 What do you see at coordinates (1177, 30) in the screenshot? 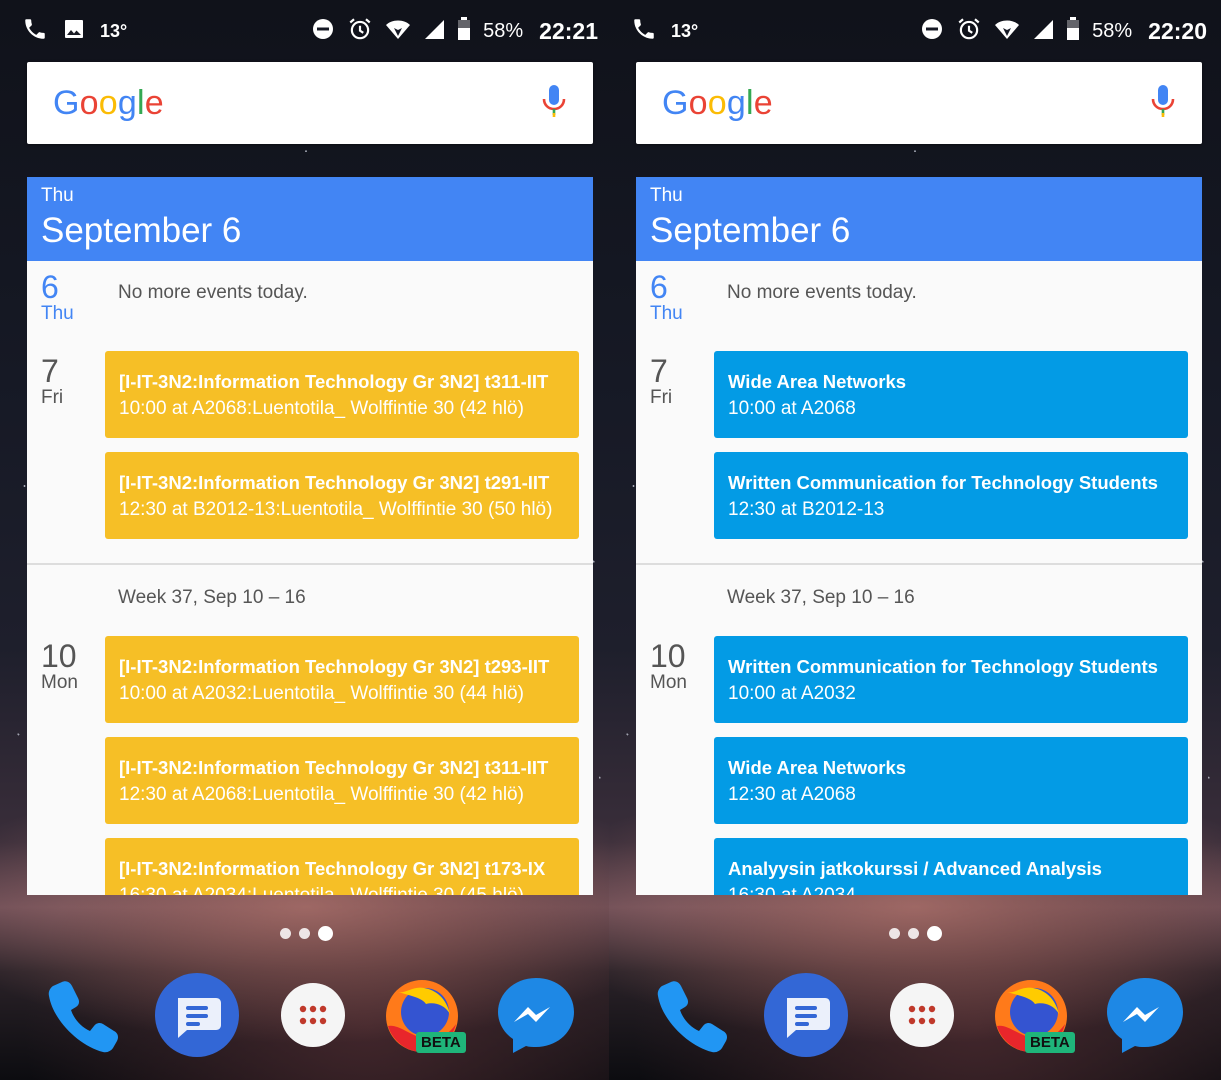
I see `clock: 22:20` at bounding box center [1177, 30].